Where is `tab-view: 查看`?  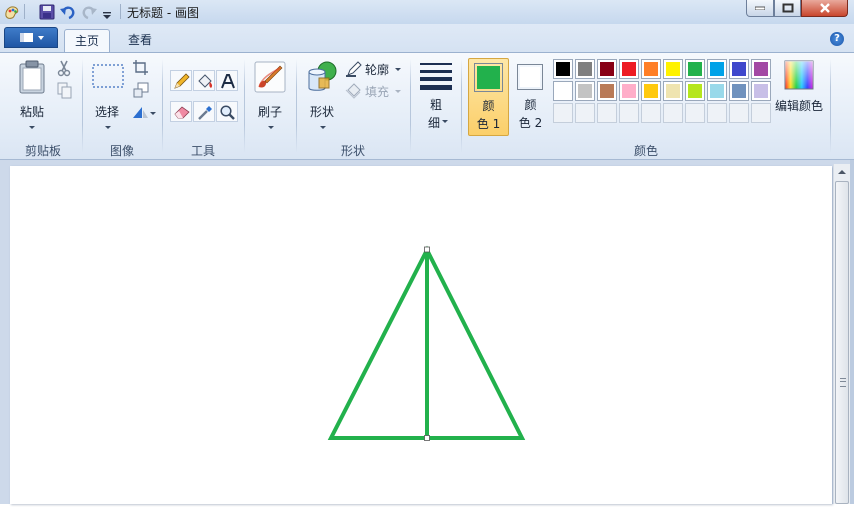 tab-view: 查看 is located at coordinates (140, 40).